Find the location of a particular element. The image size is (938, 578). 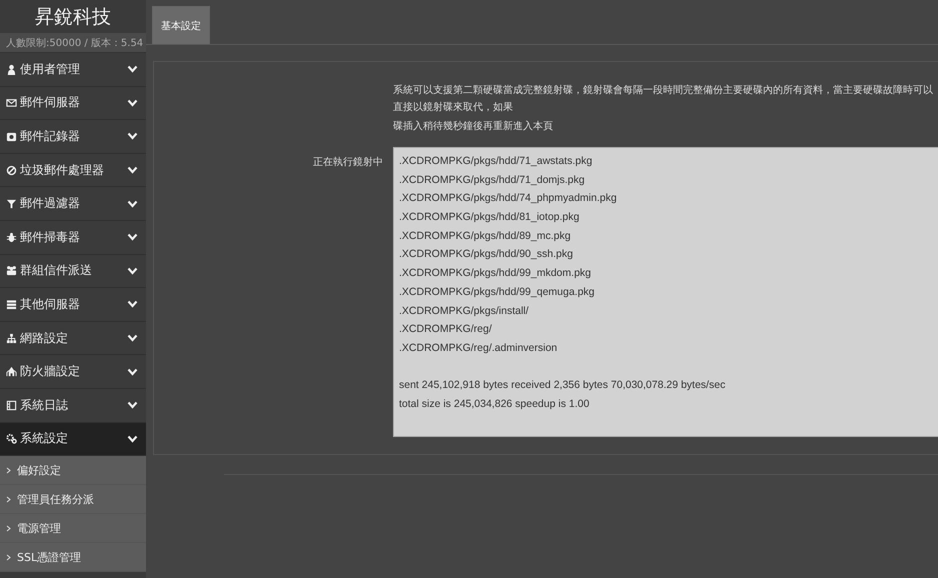

summary-line: sent 245,102,918 bytes received 2,356 bytes 70,030,078.29 bytes/sec is located at coordinates (562, 386).